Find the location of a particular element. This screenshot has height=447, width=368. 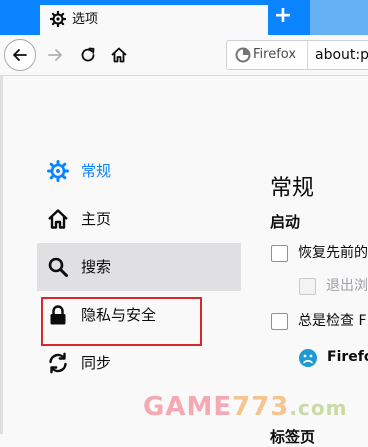

sidebar-item-label: 主页 is located at coordinates (96, 219).